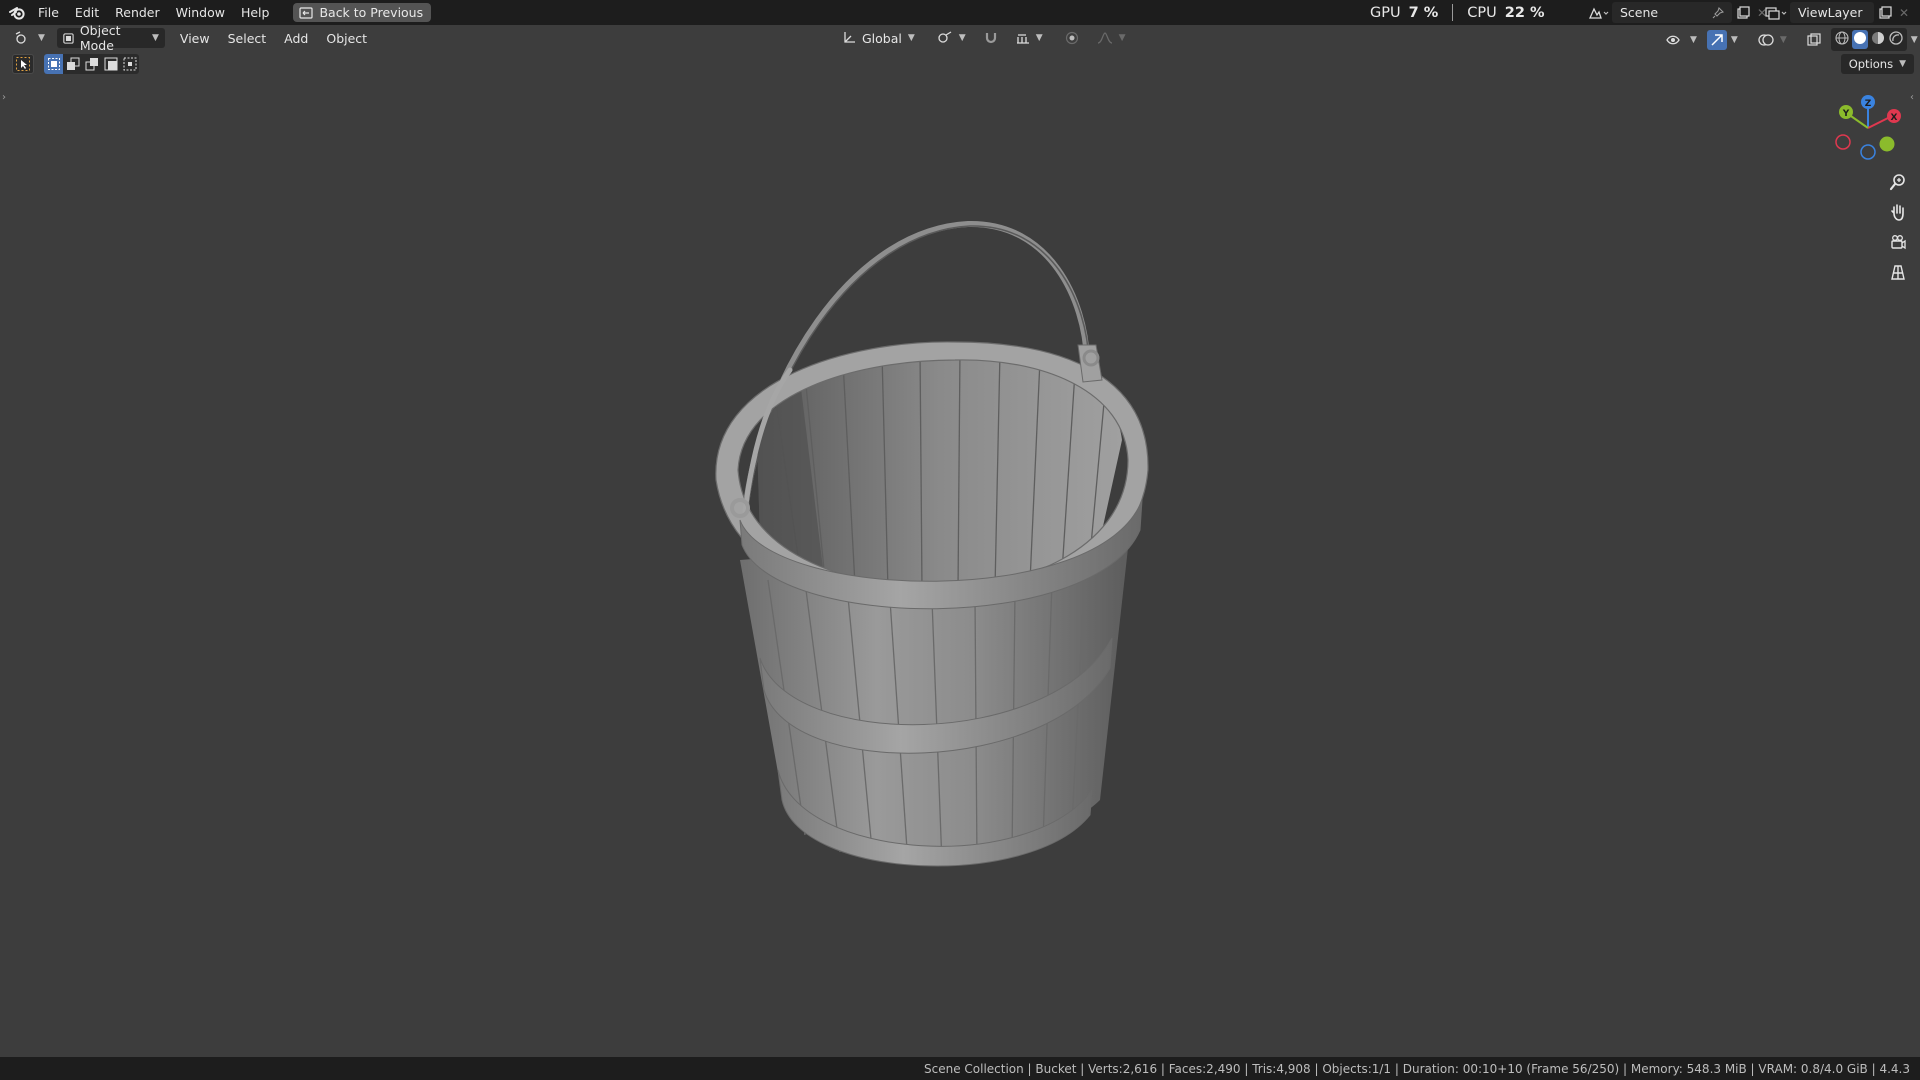 This screenshot has width=1920, height=1080. I want to click on pan-hand-icon, so click(1898, 212).